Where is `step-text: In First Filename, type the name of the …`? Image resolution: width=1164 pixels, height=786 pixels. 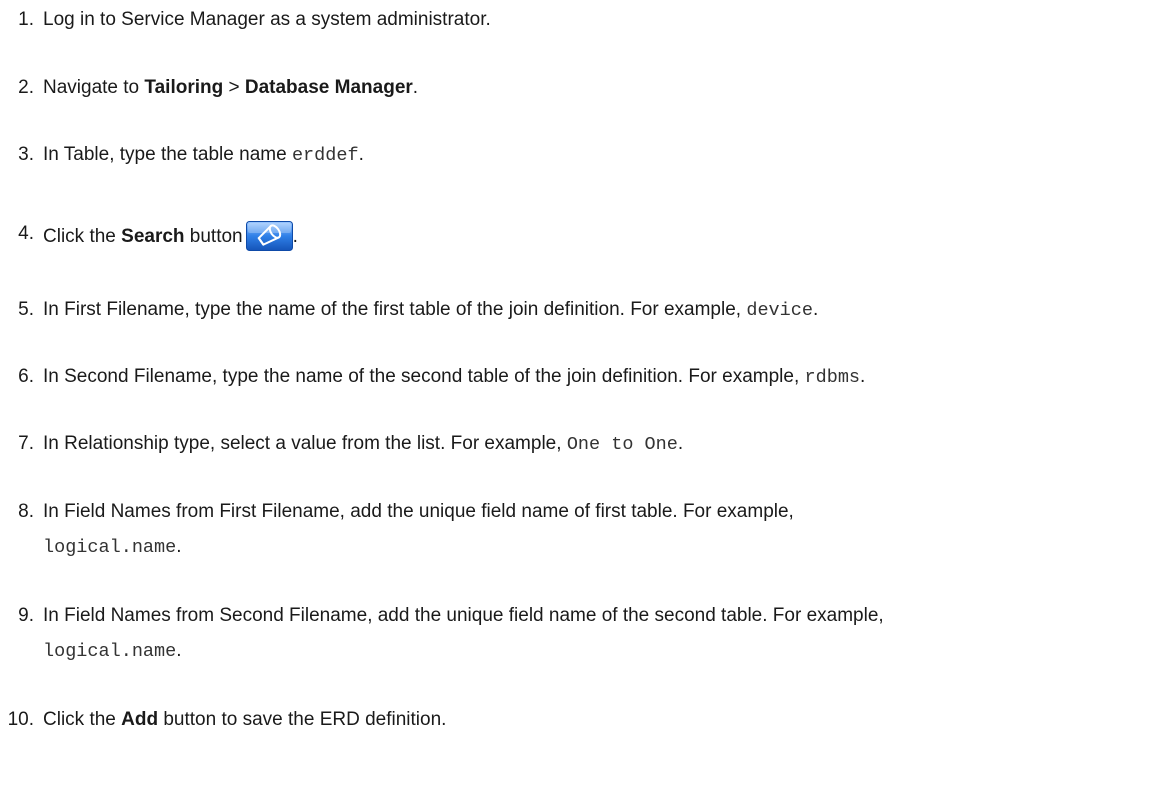
step-text: In First Filename, type the name of the … is located at coordinates (431, 310).